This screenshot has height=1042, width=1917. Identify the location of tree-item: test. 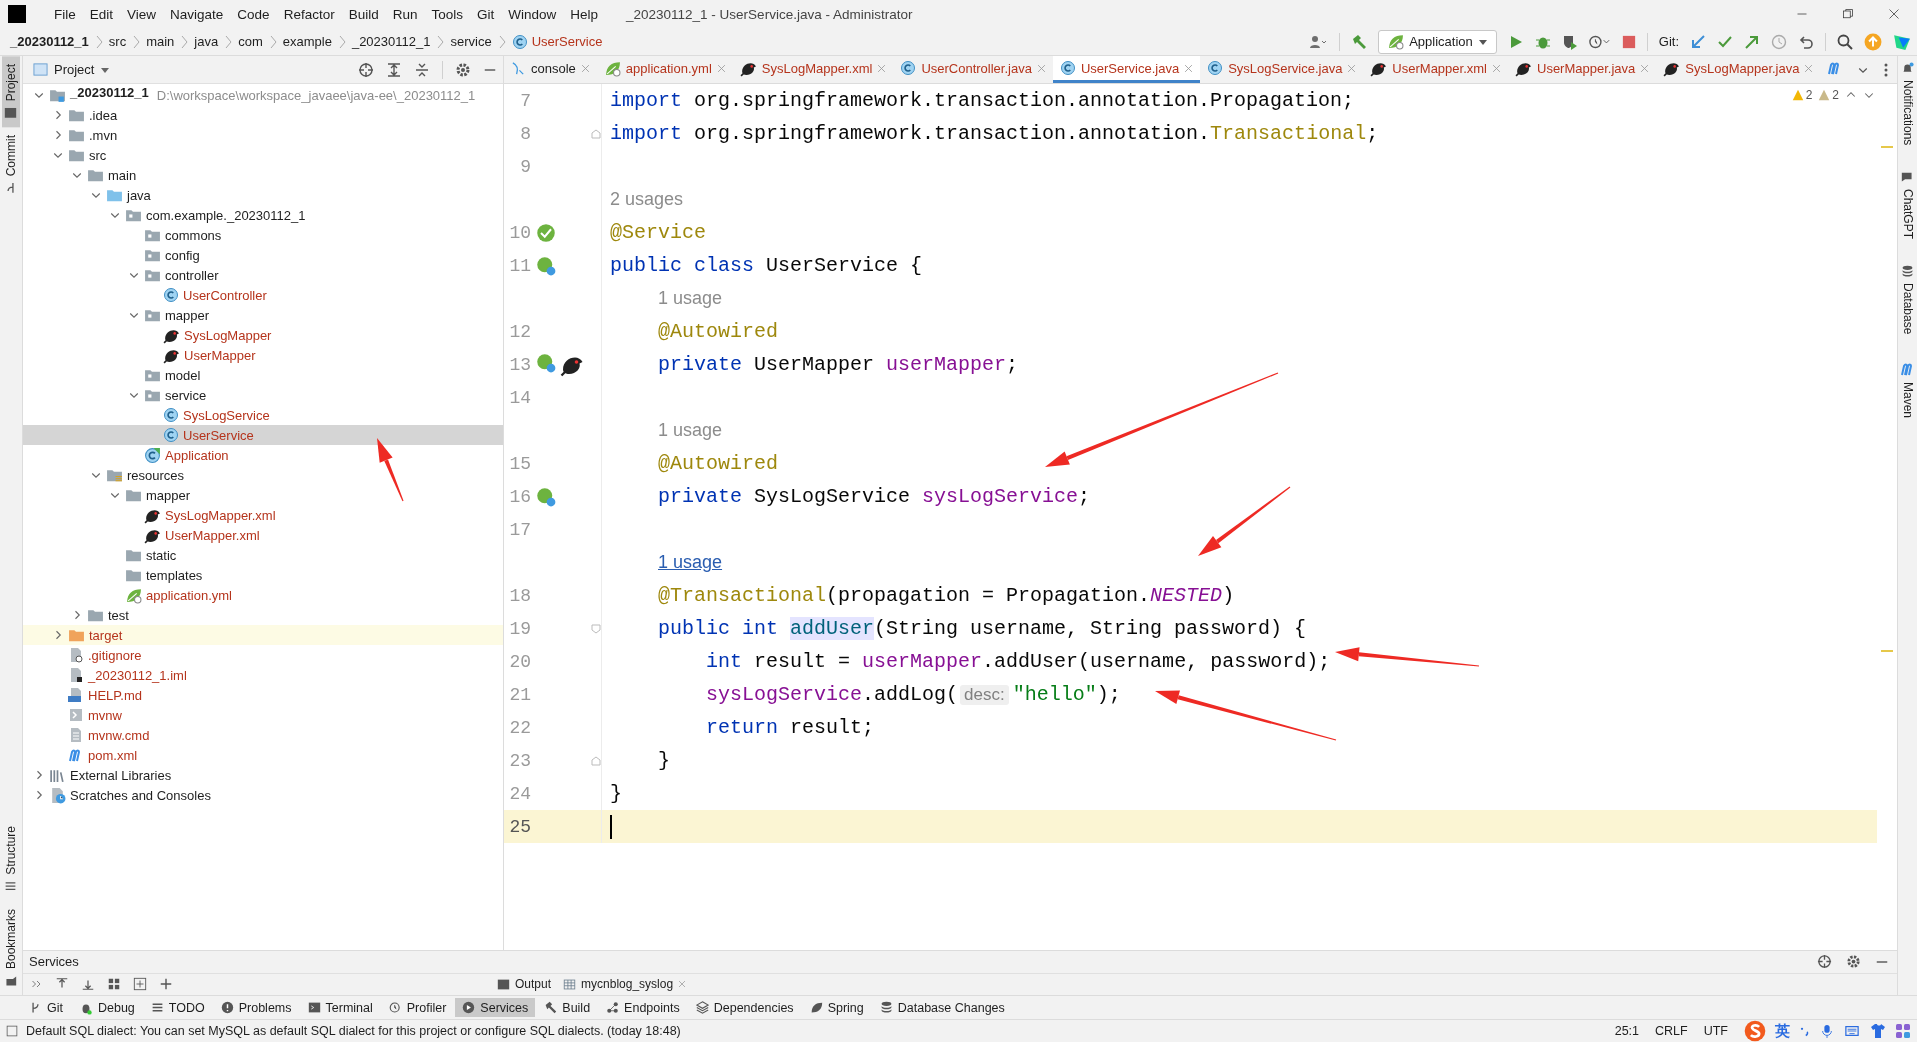
(263, 615).